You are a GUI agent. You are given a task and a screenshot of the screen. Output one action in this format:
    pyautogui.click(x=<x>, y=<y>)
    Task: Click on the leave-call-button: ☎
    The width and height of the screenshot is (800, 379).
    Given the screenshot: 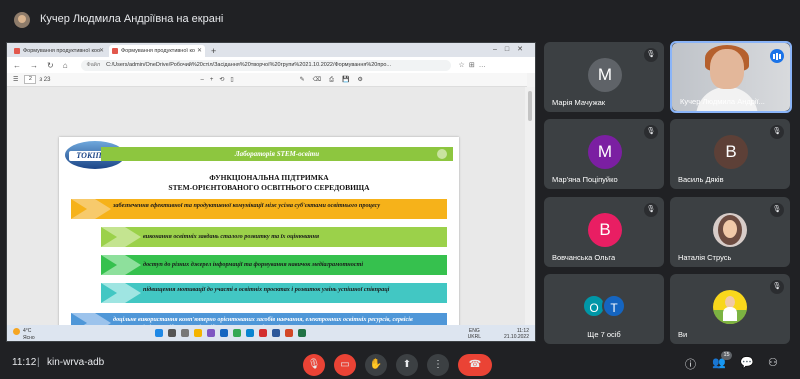 What is the action you would take?
    pyautogui.click(x=475, y=365)
    